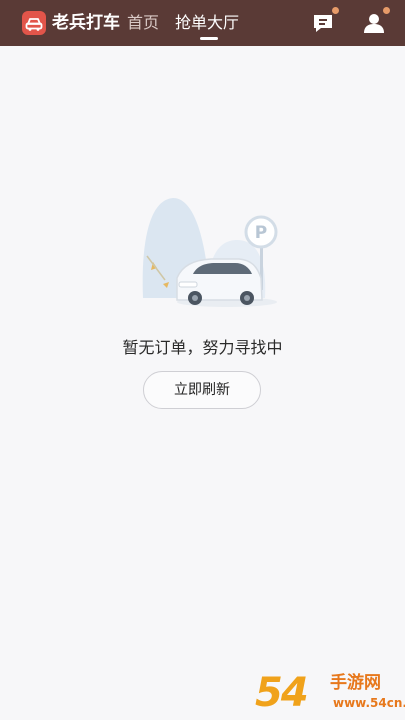 This screenshot has height=720, width=405. What do you see at coordinates (202, 347) in the screenshot?
I see `empty-state-message: 暂无订单，努力寻找中` at bounding box center [202, 347].